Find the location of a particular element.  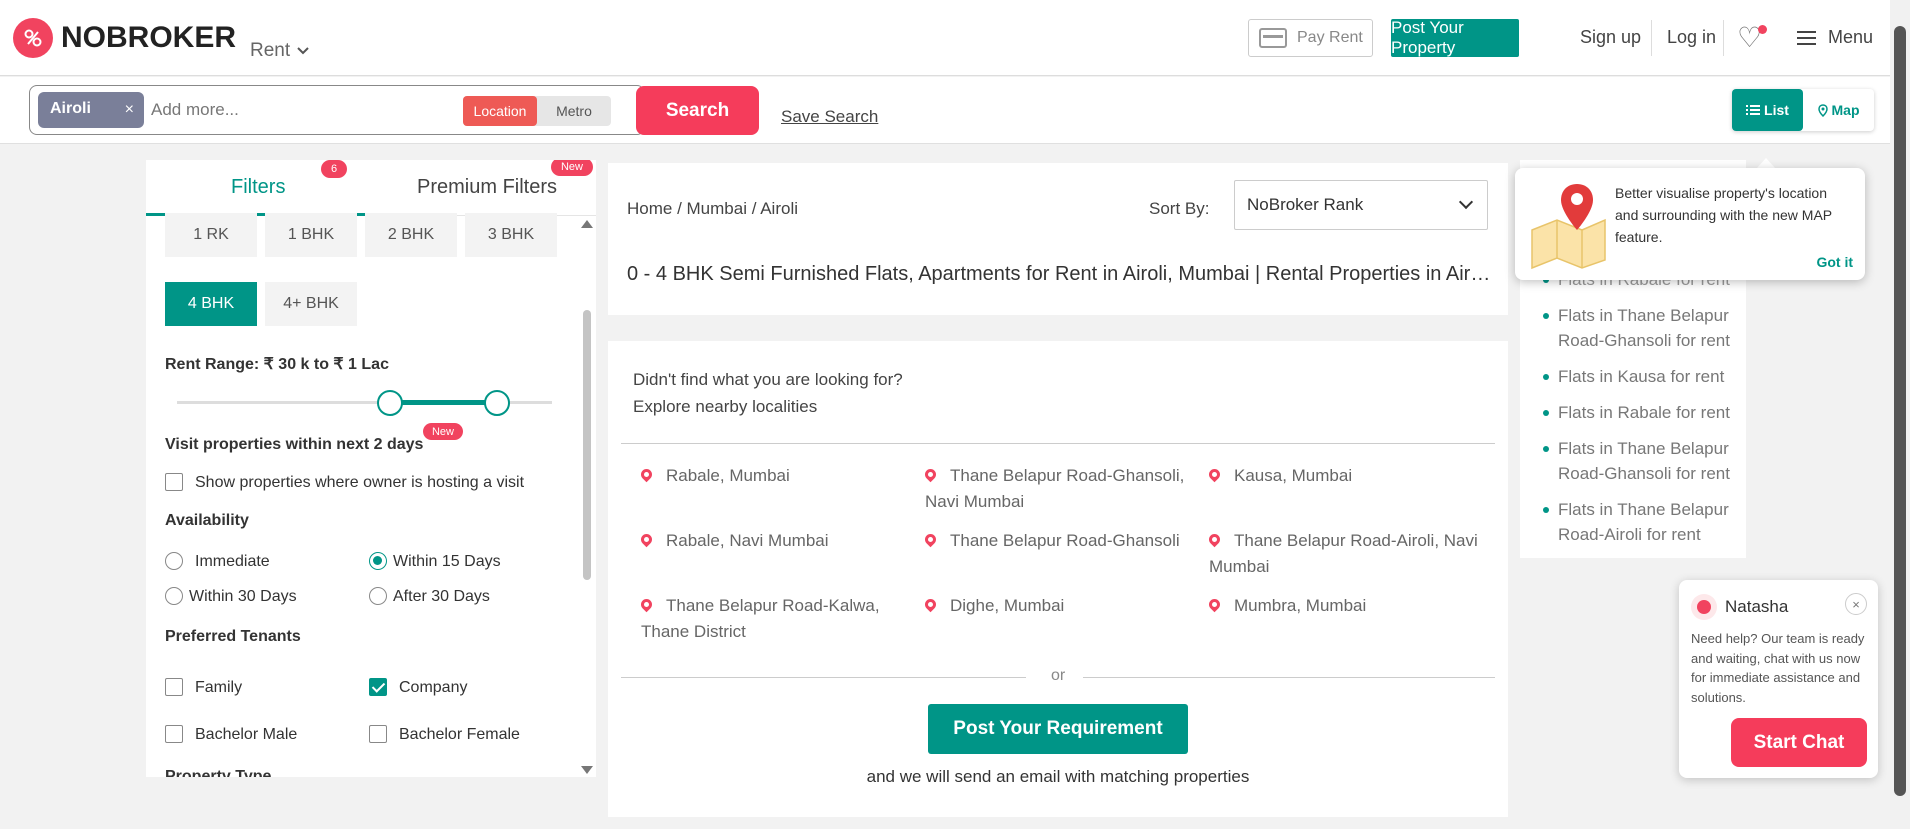

search-button: Search is located at coordinates (697, 110).